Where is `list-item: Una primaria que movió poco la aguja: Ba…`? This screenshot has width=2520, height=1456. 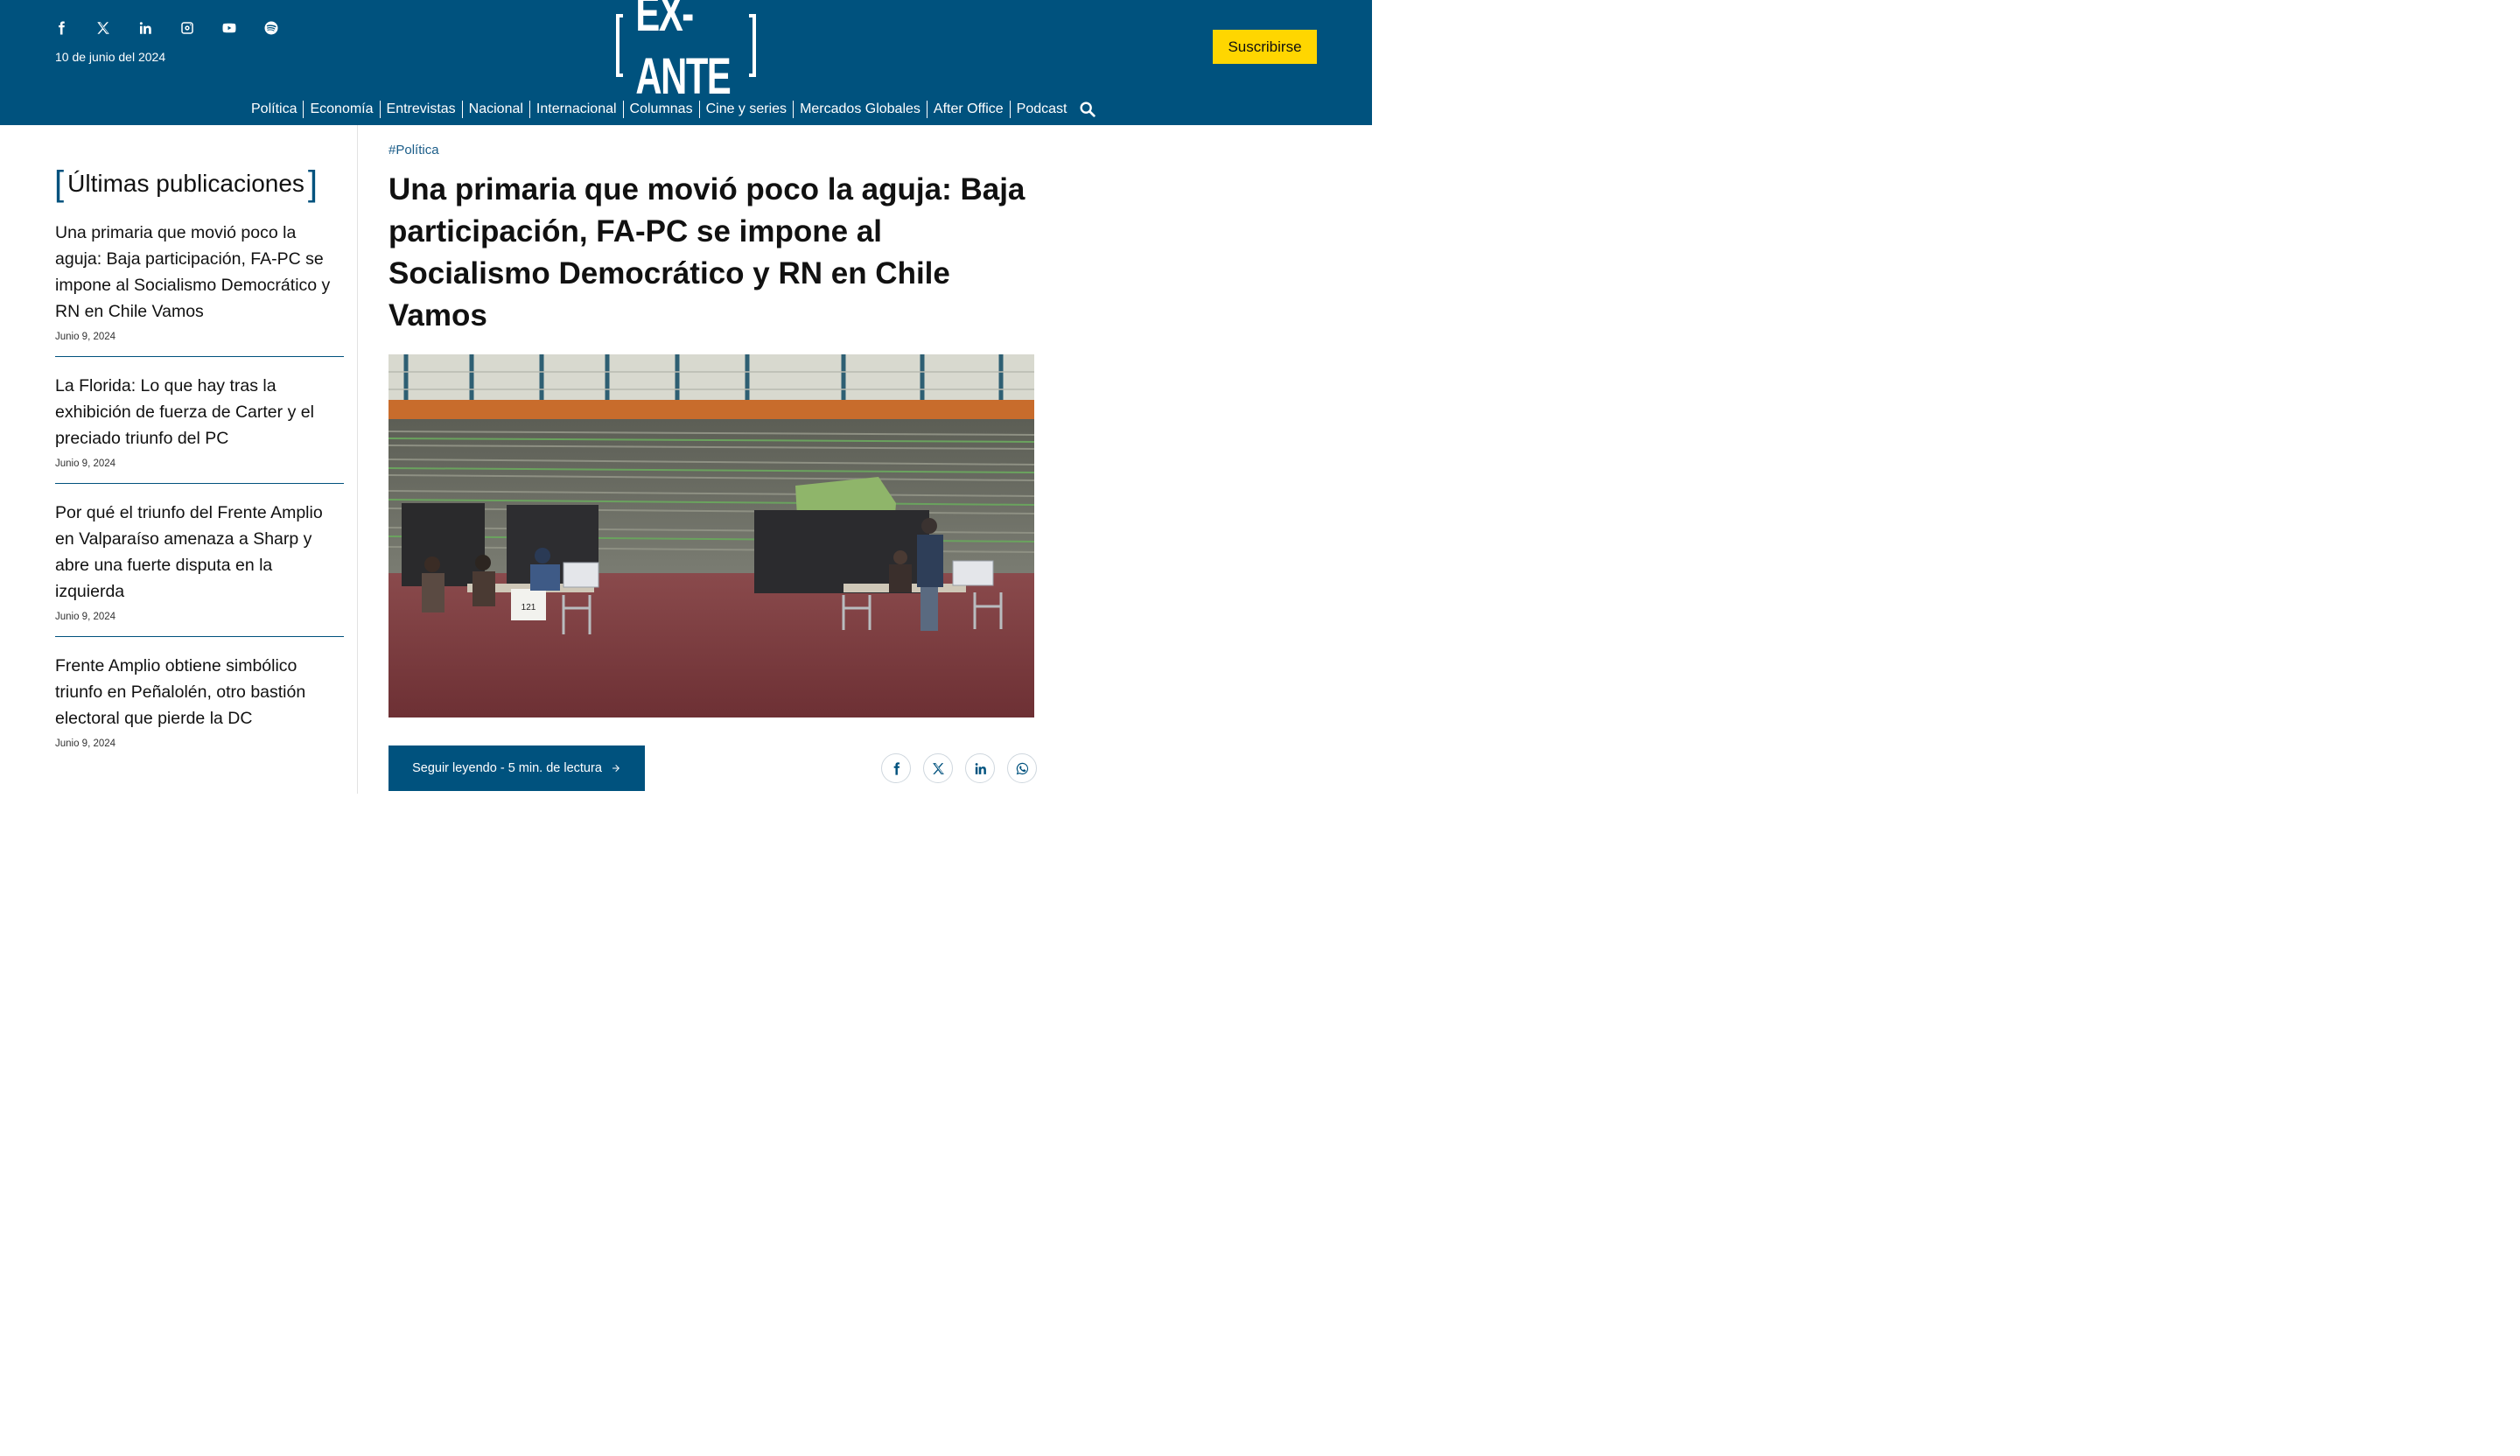
list-item: Una primaria que movió poco la aguja: Ba… is located at coordinates (199, 288).